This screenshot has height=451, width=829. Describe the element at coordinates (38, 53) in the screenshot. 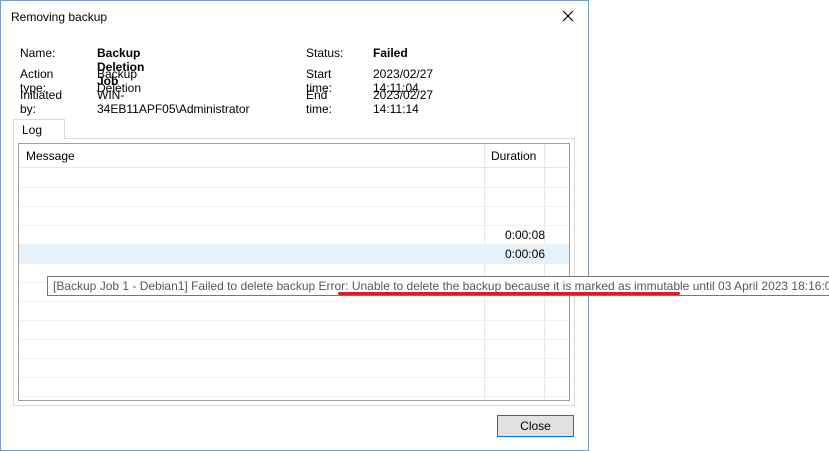

I see `name-label: Name:` at that location.